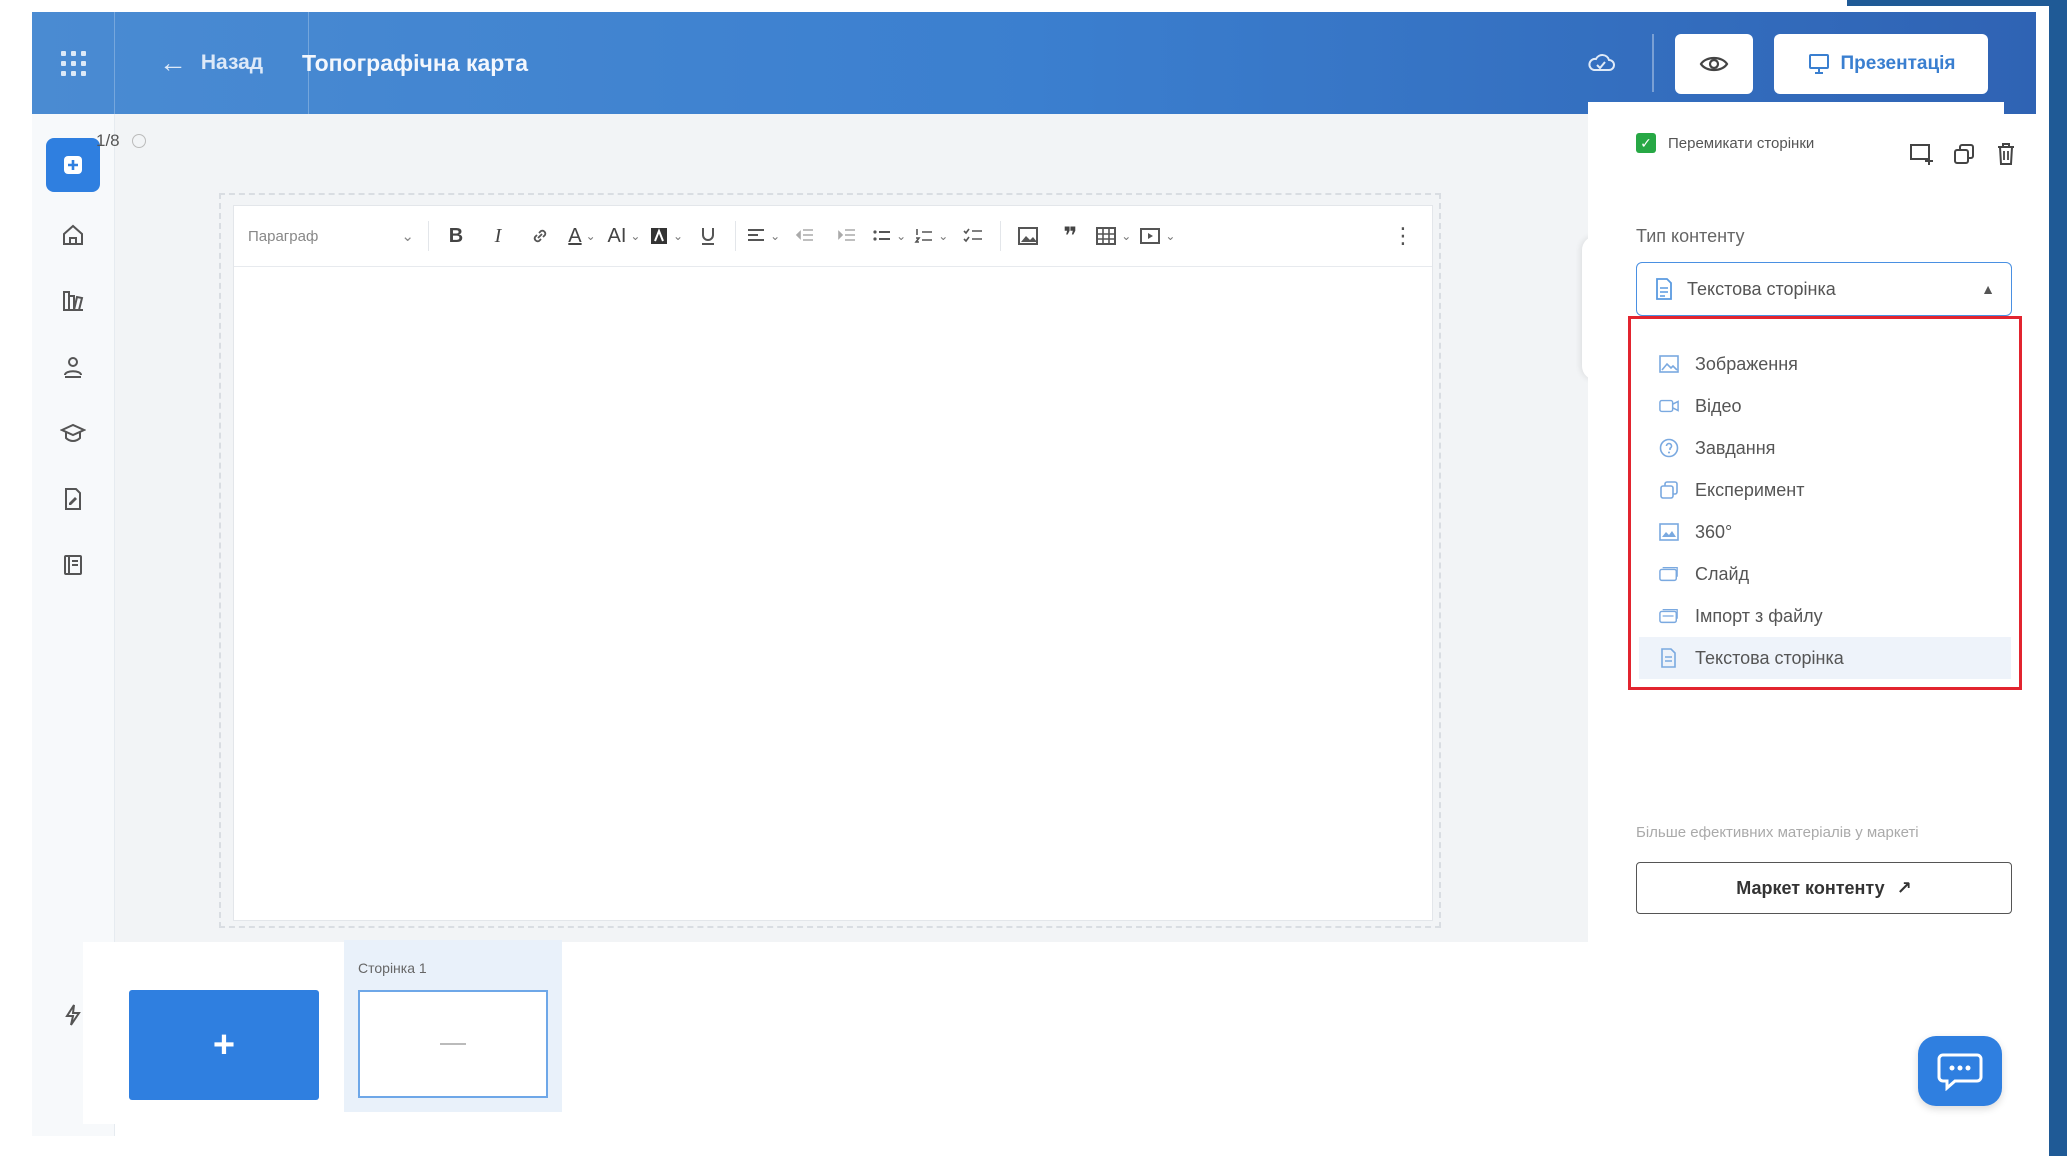 The image size is (2067, 1156). I want to click on chat-support-button, so click(1960, 1071).